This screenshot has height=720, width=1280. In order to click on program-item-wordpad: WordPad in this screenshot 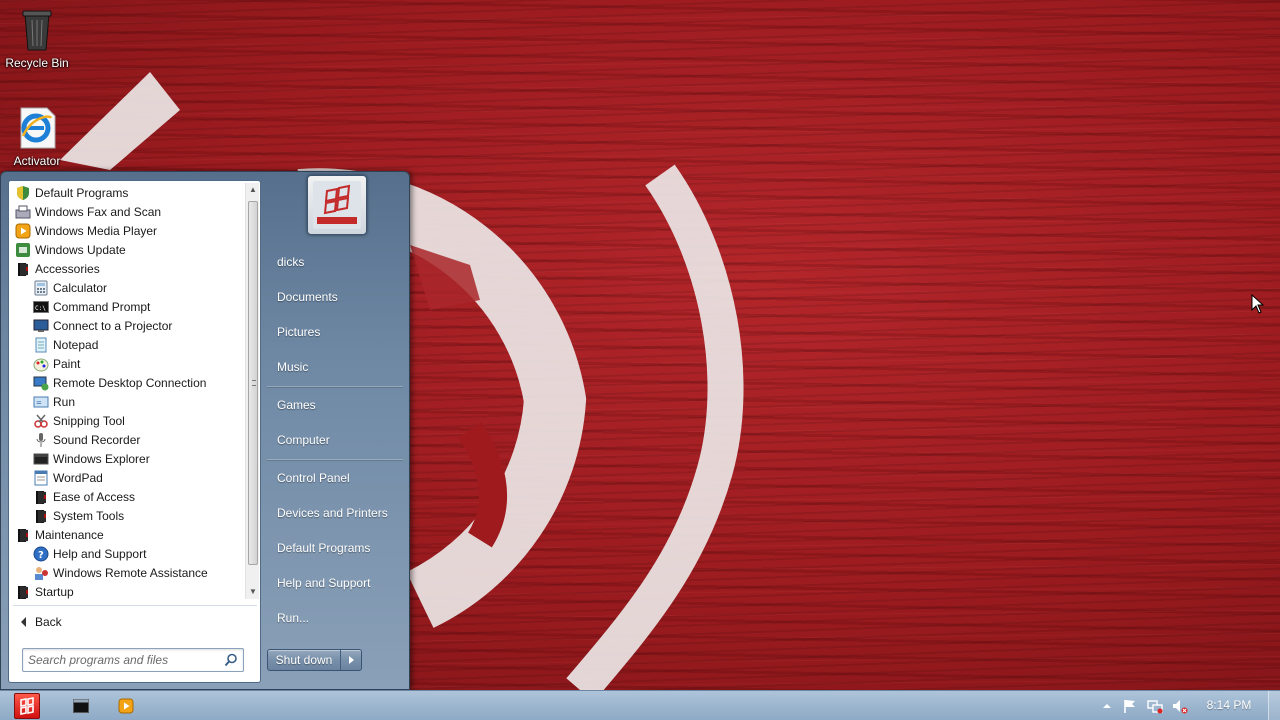, I will do `click(68, 477)`.